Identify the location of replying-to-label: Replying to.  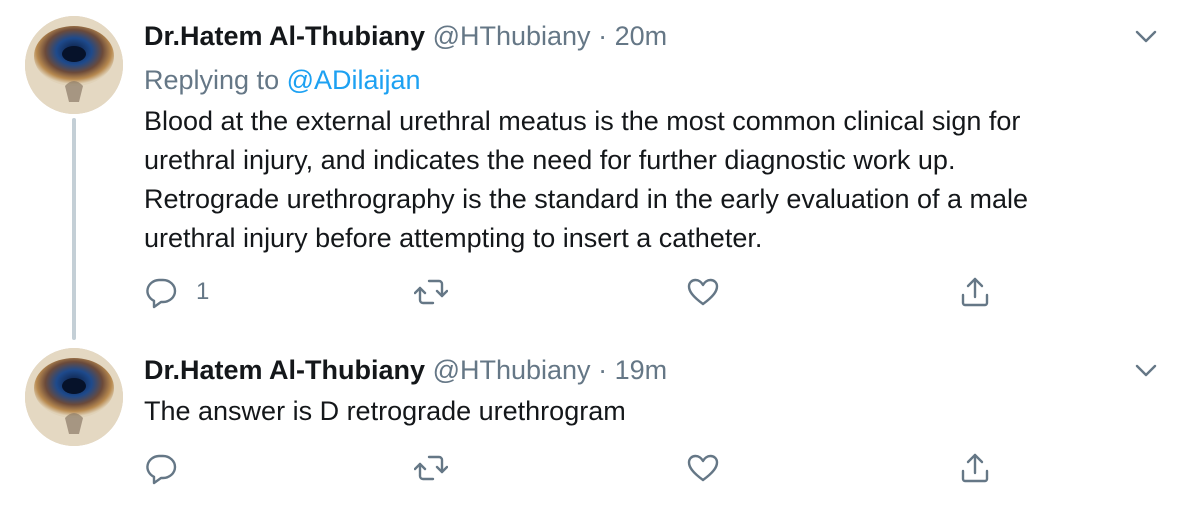
(212, 80).